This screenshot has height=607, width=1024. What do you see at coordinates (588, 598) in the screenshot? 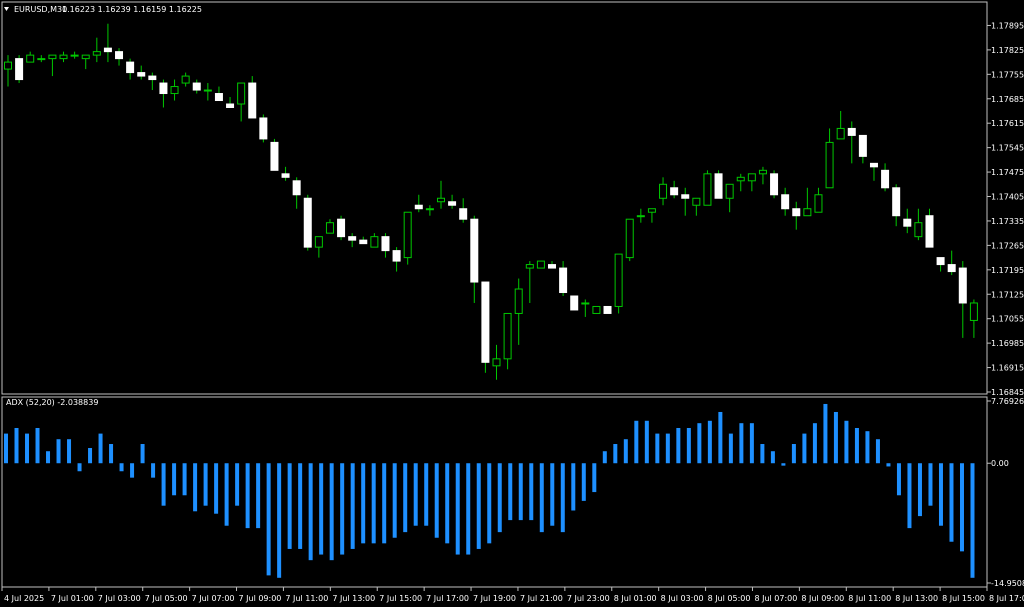
I see `time-tick-label: 7 Jul 23:00` at bounding box center [588, 598].